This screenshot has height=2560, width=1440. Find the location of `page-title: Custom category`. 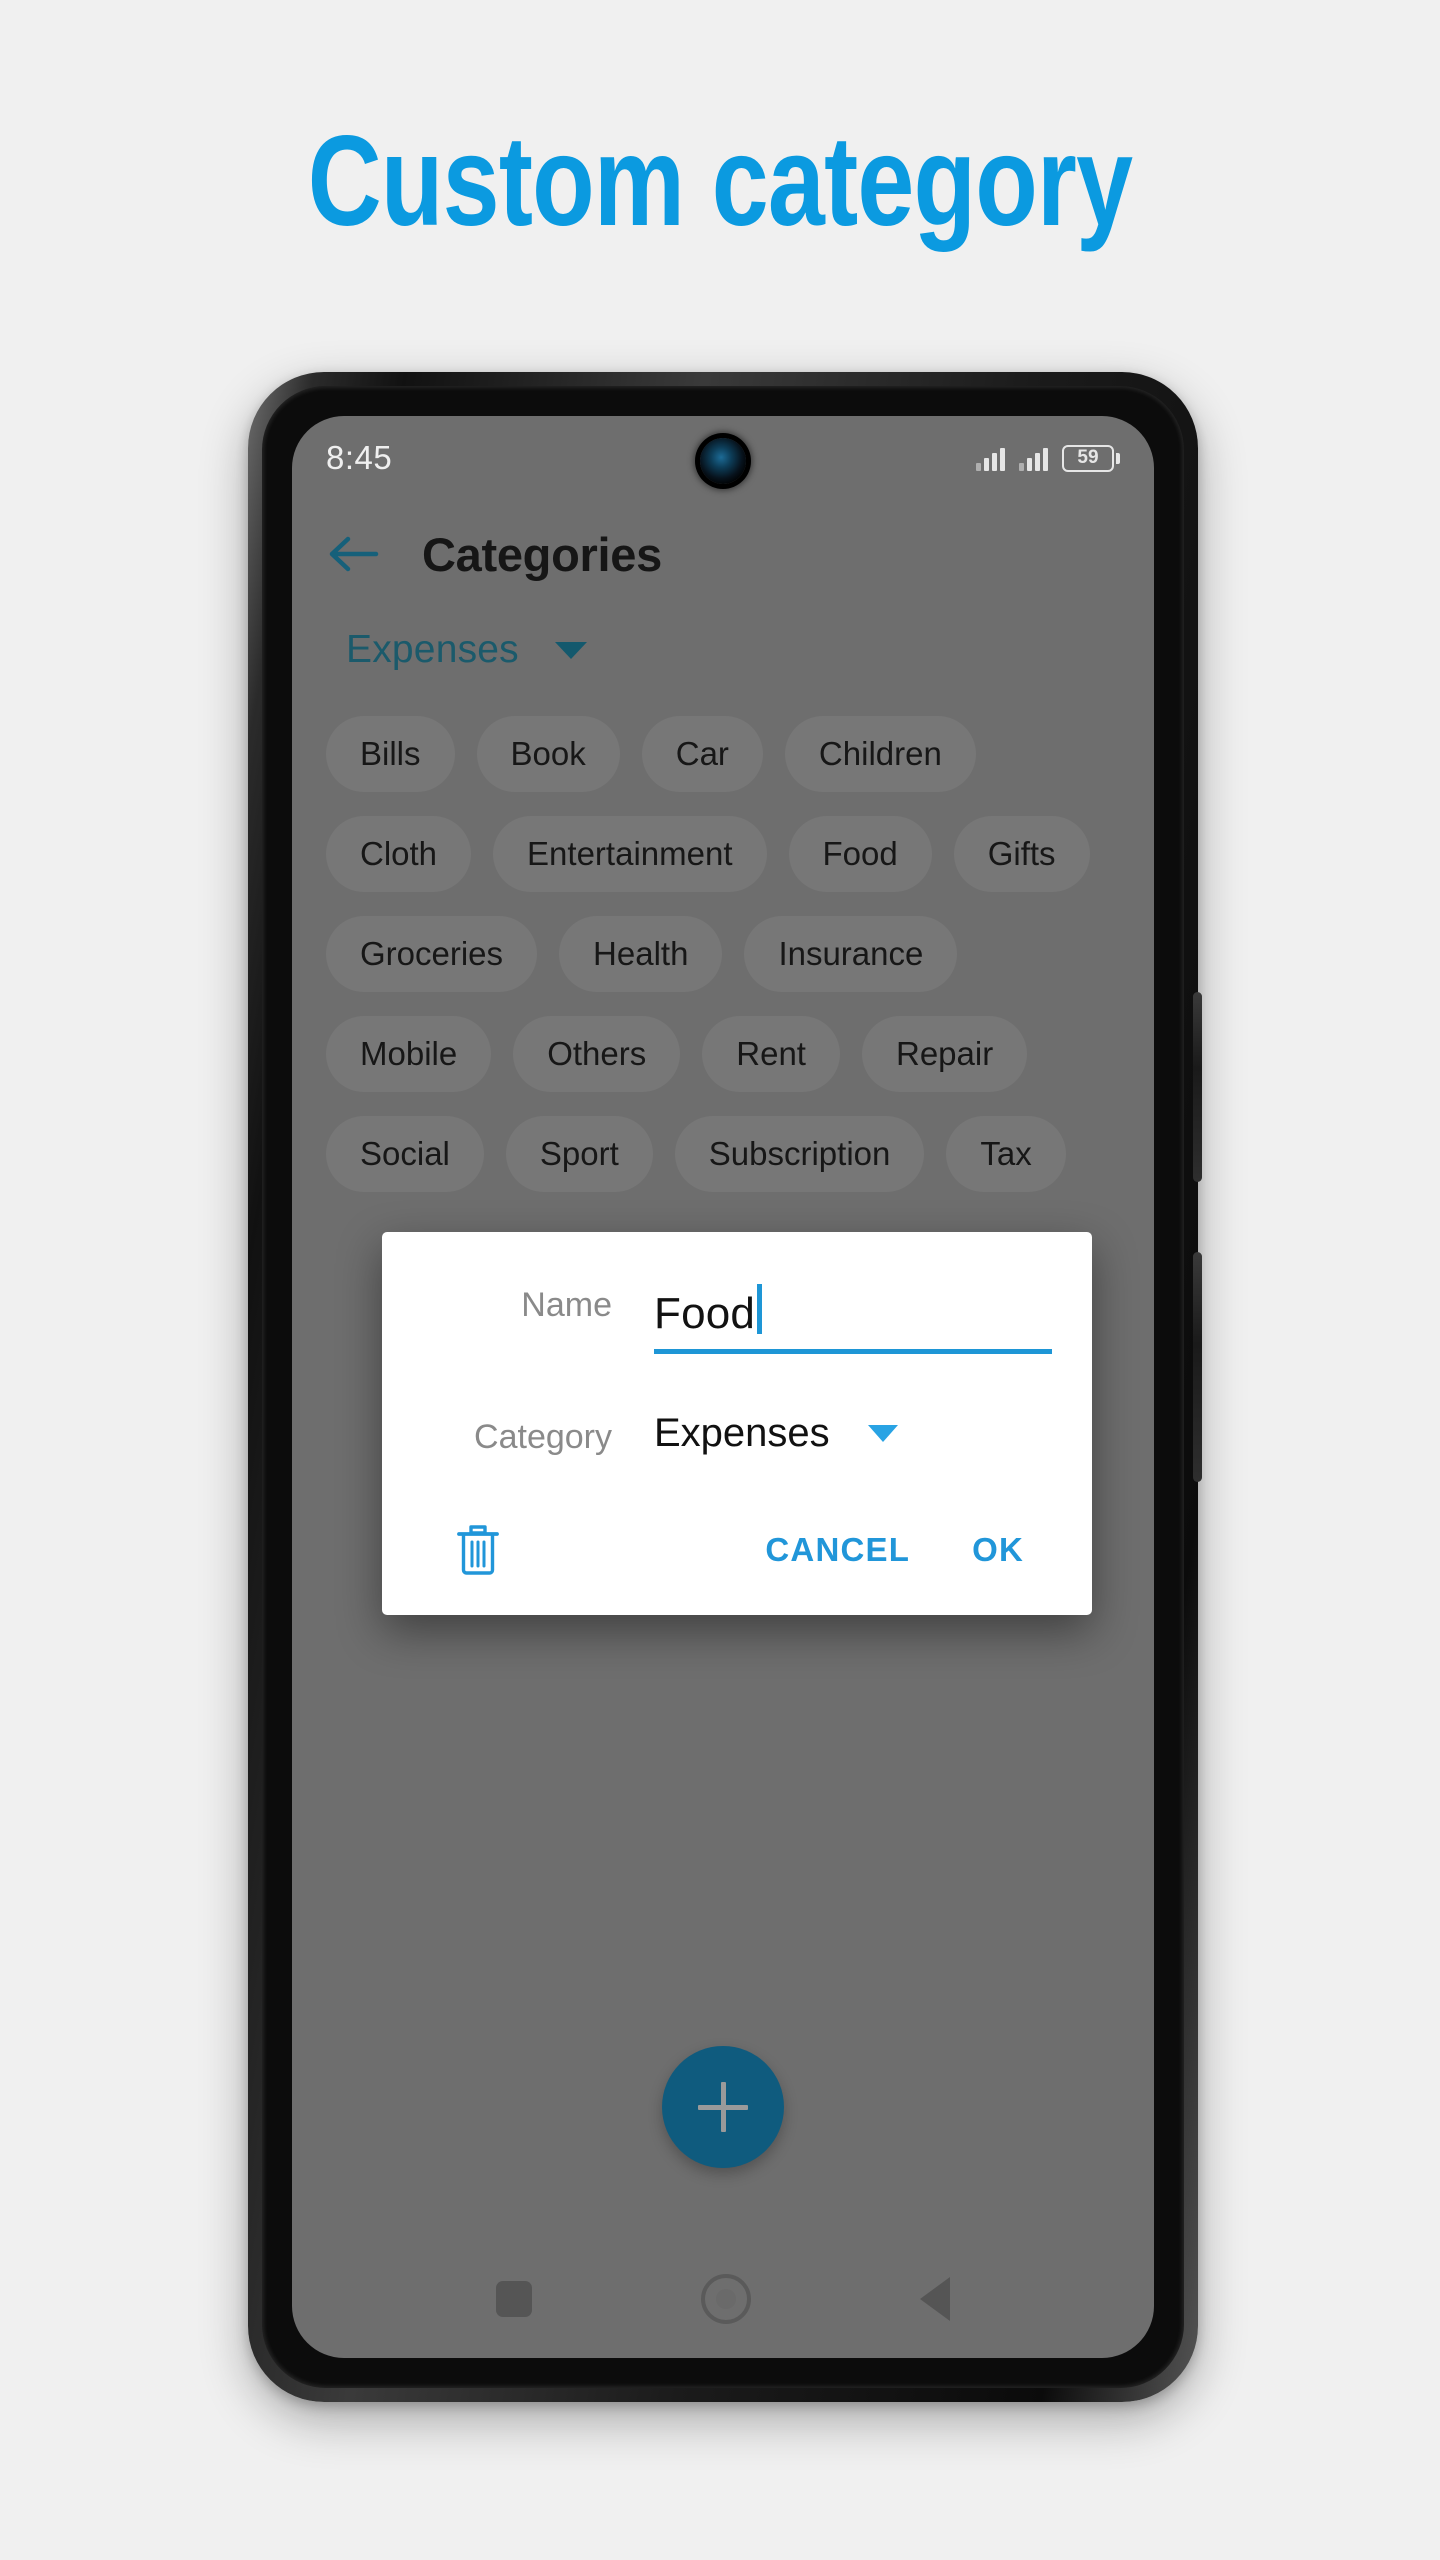

page-title: Custom category is located at coordinates (720, 181).